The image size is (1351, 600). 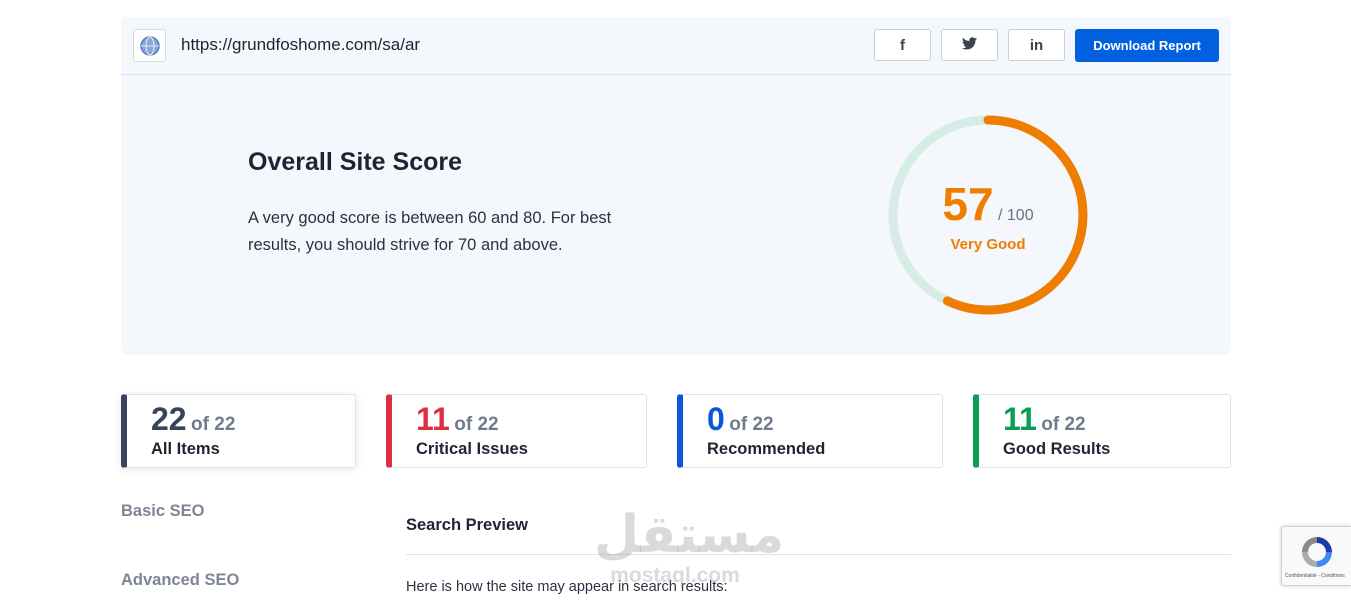 I want to click on stat-number: 0, so click(x=716, y=419).